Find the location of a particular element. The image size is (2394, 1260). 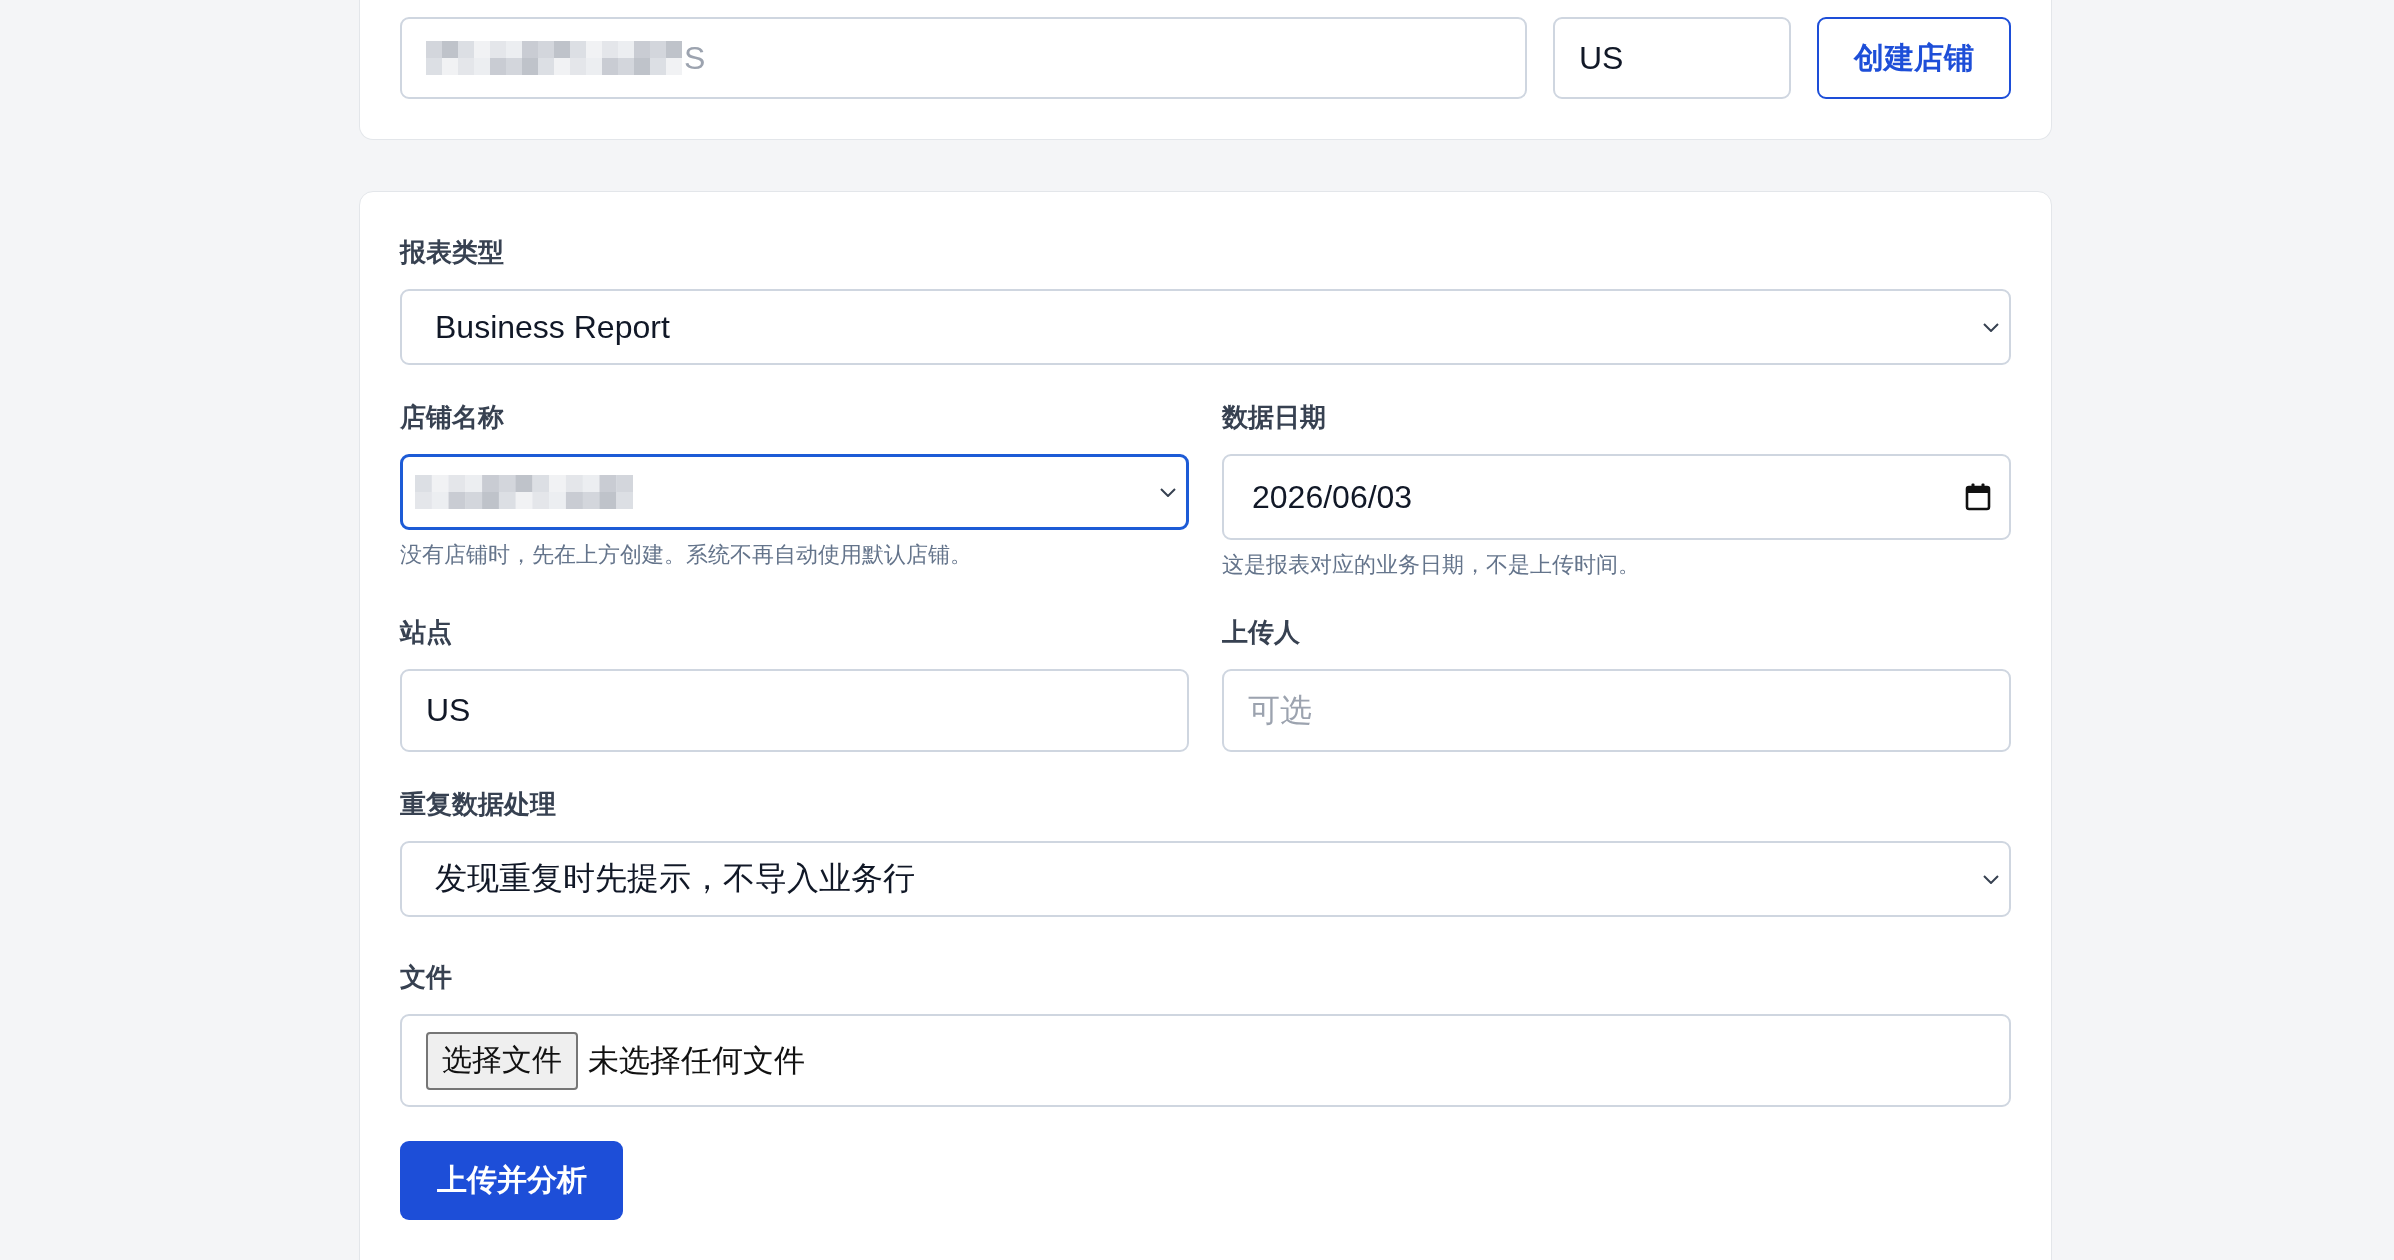

file-input-field: 选择文件 未选择任何文件 is located at coordinates (1205, 1060).